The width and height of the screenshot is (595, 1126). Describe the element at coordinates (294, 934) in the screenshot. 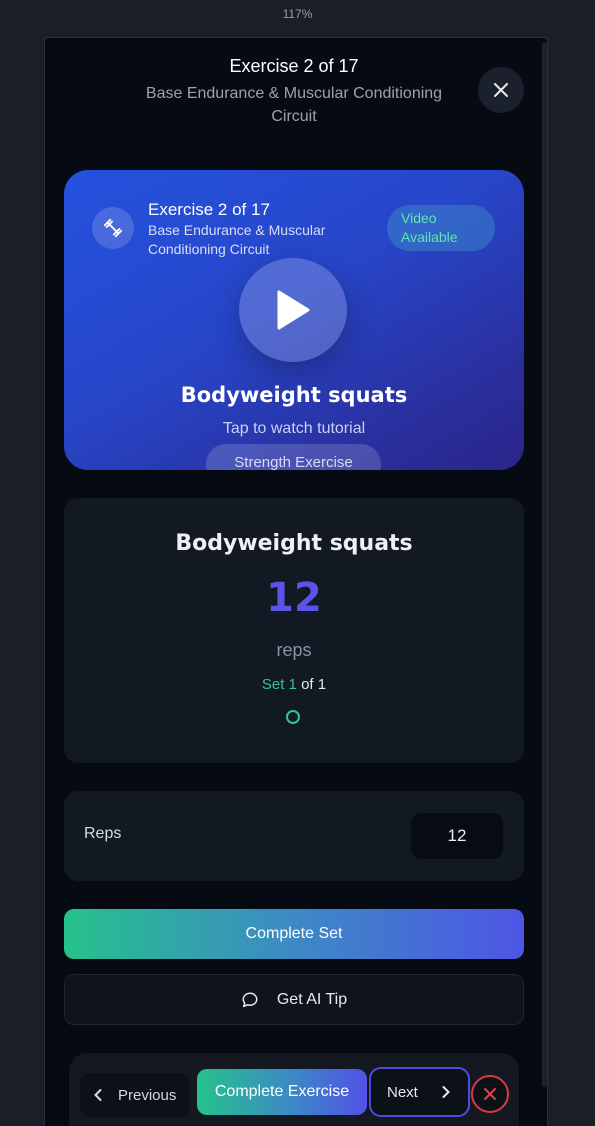

I see `complete-set-button: Complete Set` at that location.